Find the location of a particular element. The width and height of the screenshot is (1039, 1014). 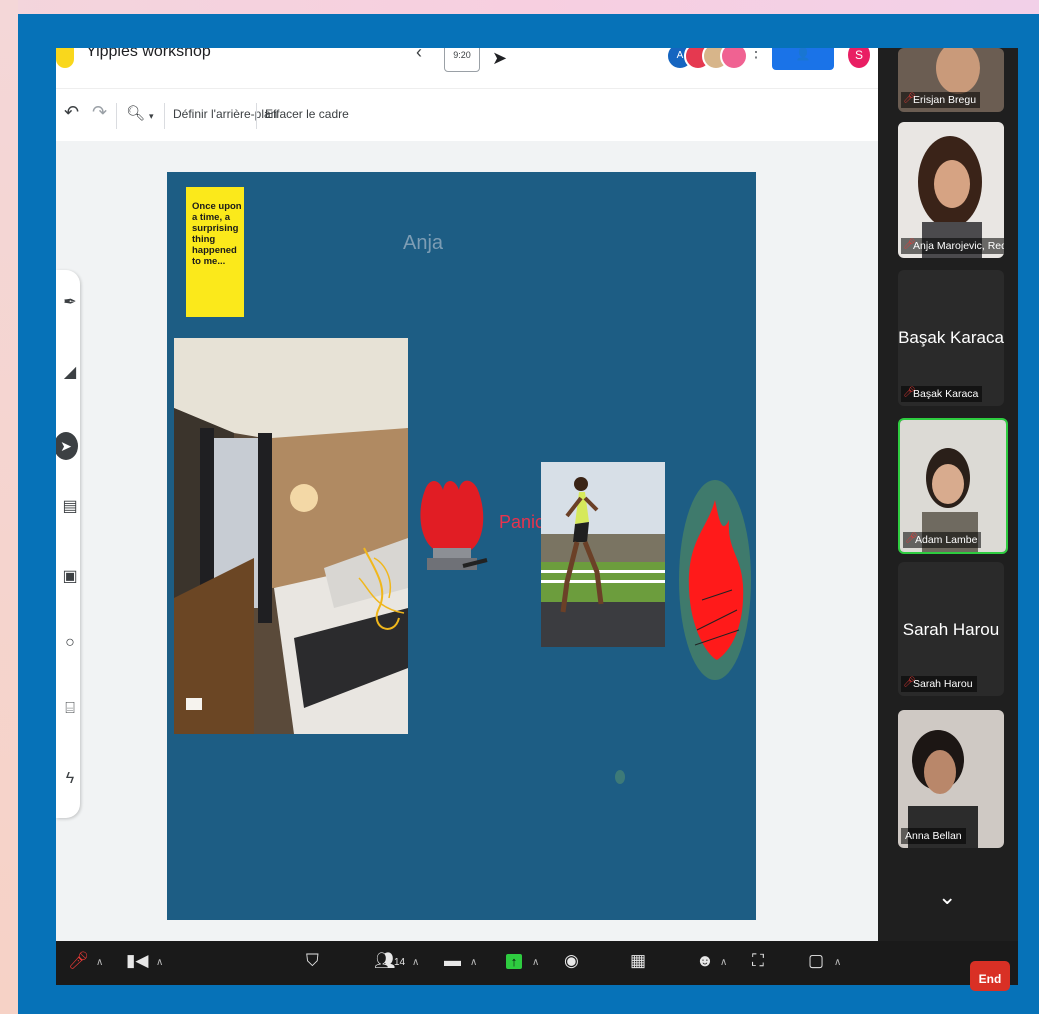

video-options-chevron-icon: ∧ is located at coordinates (159, 962).